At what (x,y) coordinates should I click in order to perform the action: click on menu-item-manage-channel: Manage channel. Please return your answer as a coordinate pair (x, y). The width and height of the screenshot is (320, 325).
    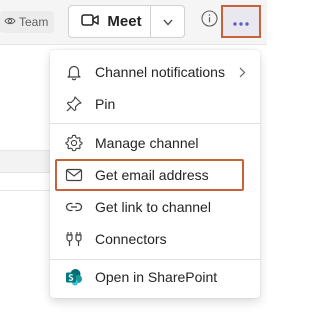
    Looking at the image, I should click on (155, 143).